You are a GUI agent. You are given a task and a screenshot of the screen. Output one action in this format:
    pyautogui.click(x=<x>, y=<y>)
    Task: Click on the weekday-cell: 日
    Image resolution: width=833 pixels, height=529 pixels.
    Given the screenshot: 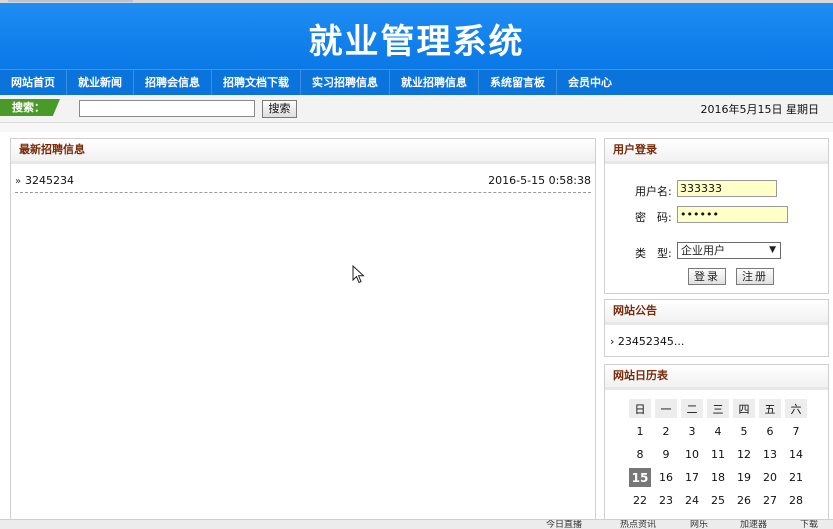 What is the action you would take?
    pyautogui.click(x=640, y=408)
    